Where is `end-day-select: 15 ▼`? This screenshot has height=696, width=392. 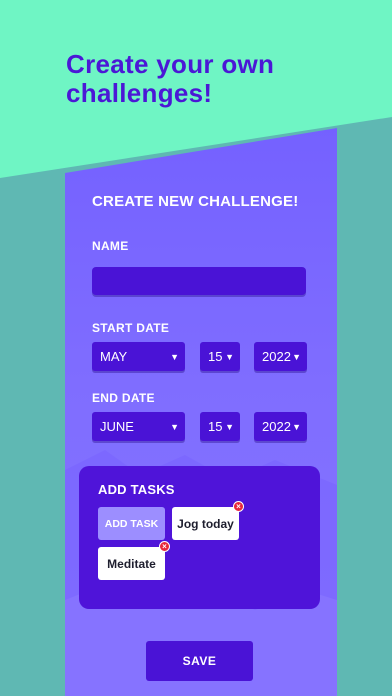 end-day-select: 15 ▼ is located at coordinates (220, 426).